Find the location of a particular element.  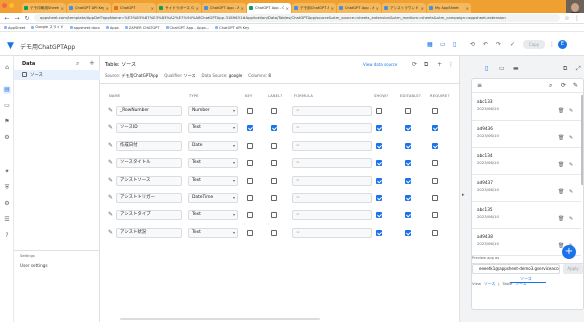

column-name-field: アシストトリガー is located at coordinates (149, 198).